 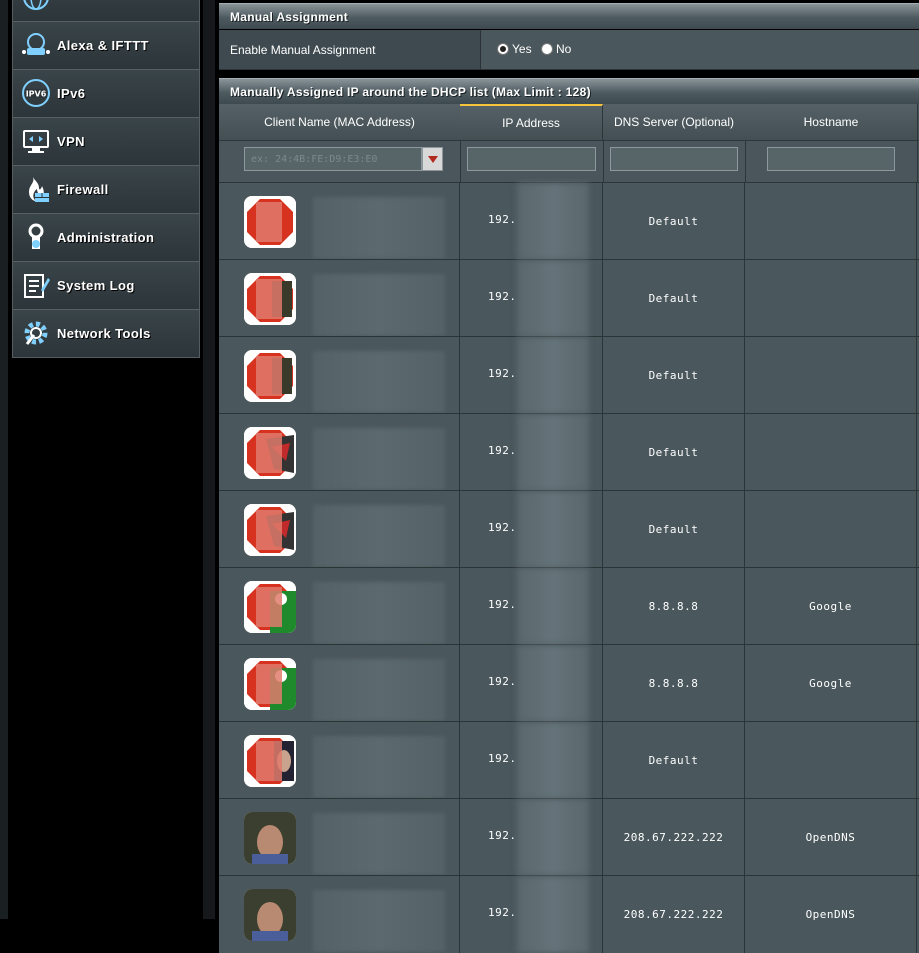 What do you see at coordinates (106, 190) in the screenshot?
I see `sidebar-item-firewall: Firewall` at bounding box center [106, 190].